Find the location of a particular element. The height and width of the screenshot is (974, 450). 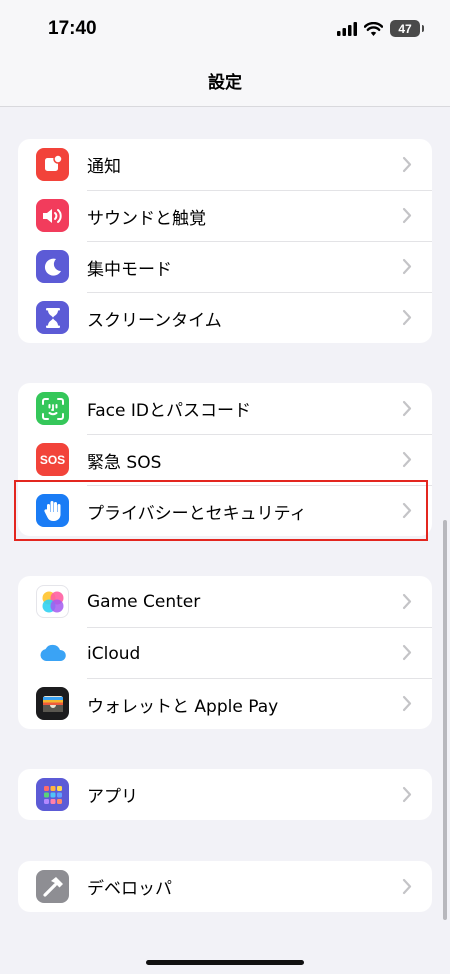

hourglass-icon is located at coordinates (52, 317).